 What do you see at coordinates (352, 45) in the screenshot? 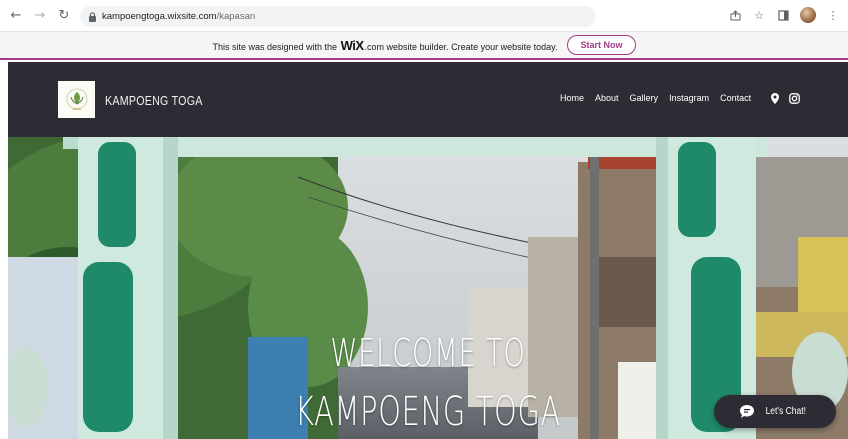
I see `wix-logo: WiX` at bounding box center [352, 45].